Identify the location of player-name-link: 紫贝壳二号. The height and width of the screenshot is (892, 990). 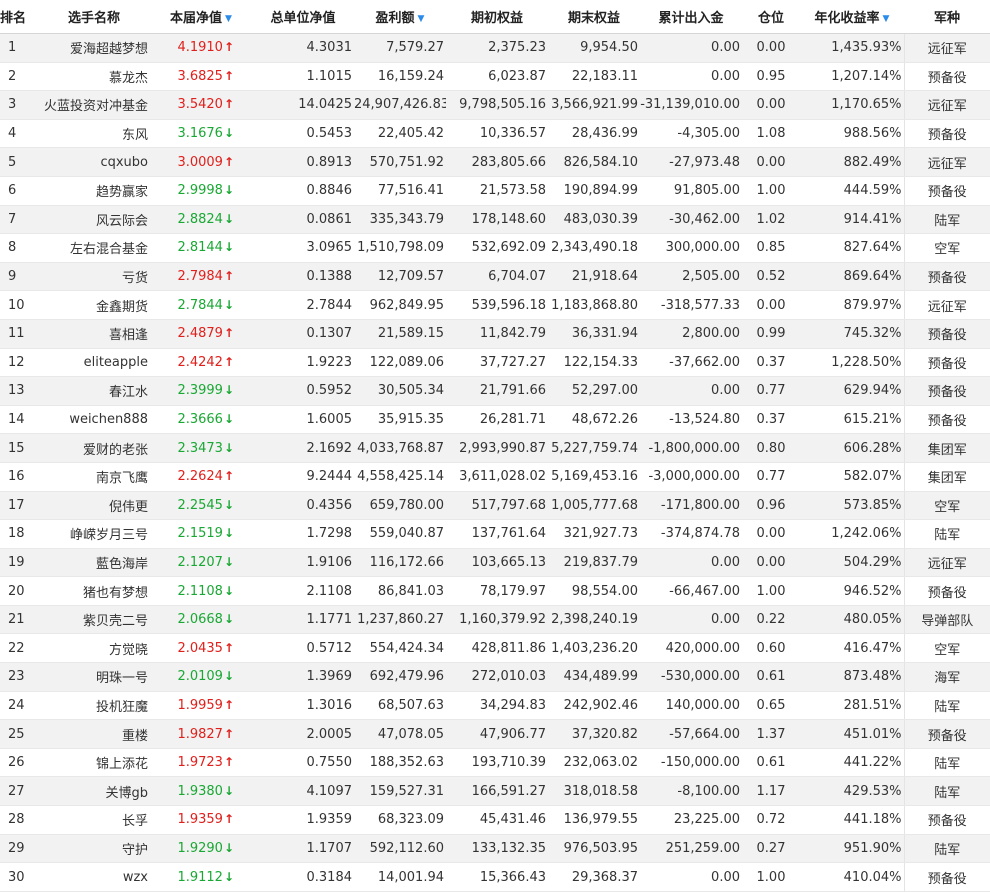
(94, 620).